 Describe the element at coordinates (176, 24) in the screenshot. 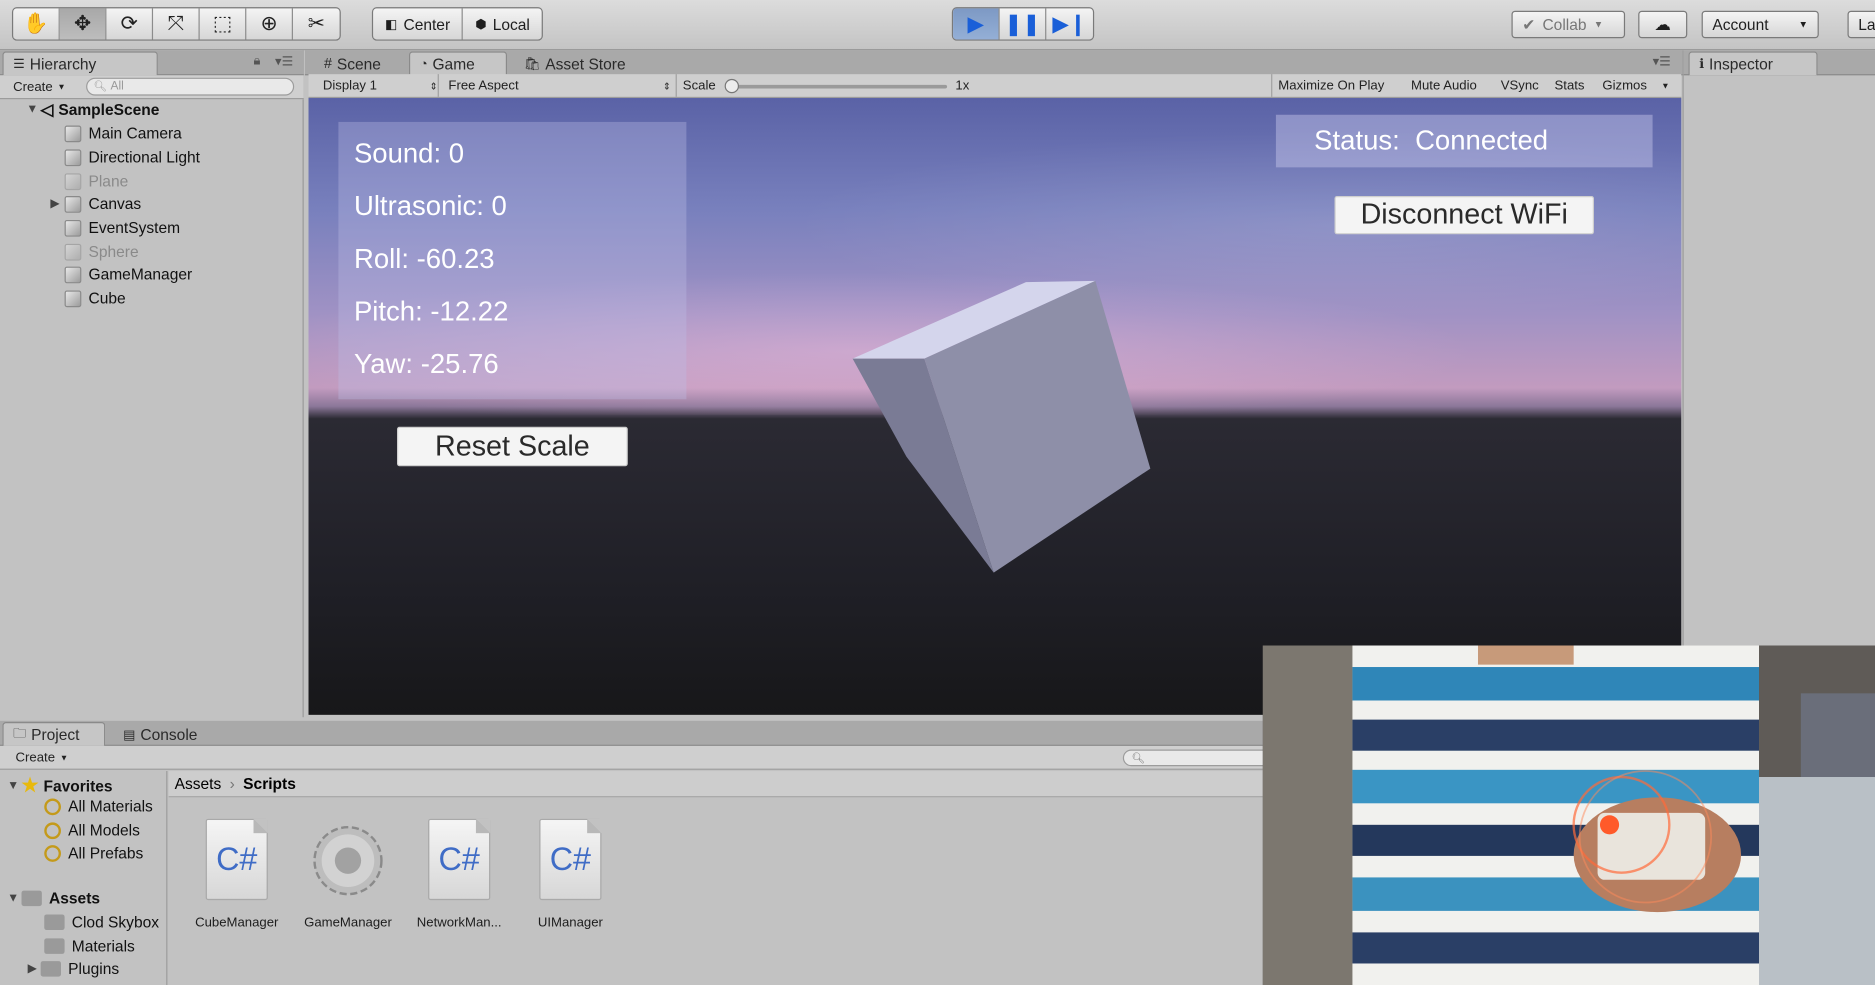

I see `scale-tool-icon: ⤧` at that location.